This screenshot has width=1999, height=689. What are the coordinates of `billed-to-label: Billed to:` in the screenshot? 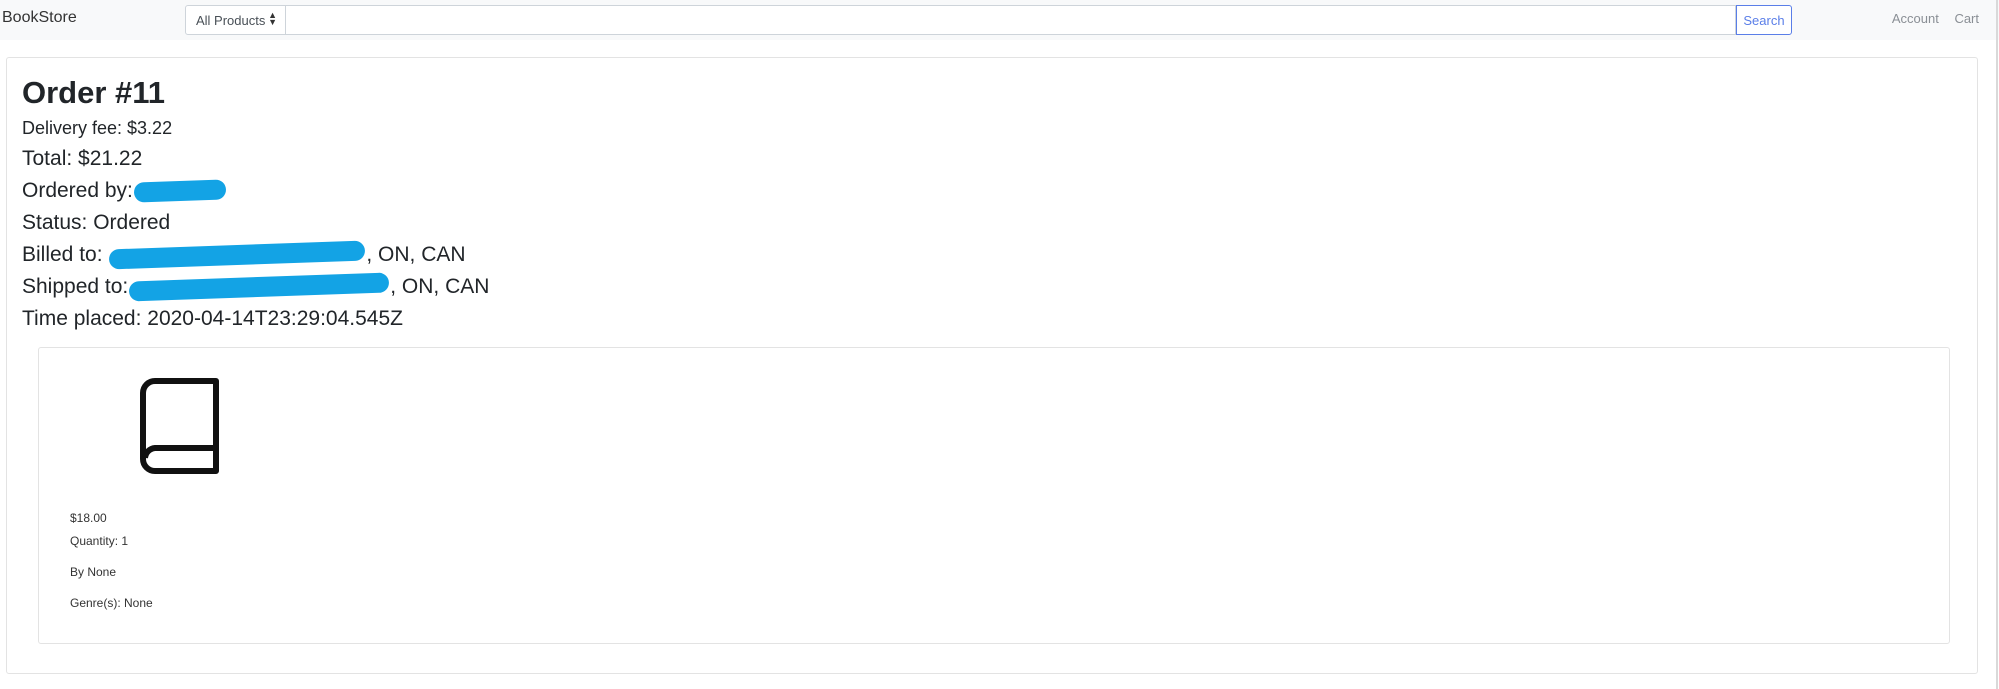 It's located at (62, 254).